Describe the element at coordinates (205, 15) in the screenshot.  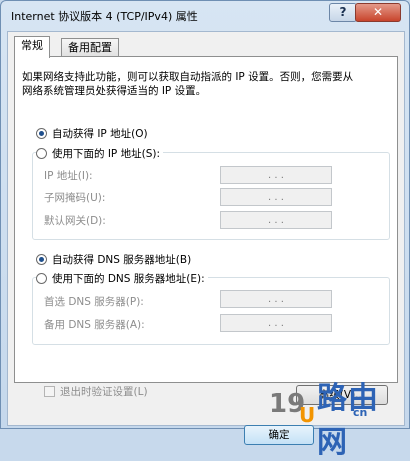
I see `title-bar: Internet 协议版本 4 (TCP/IPv4) 属性 ? ✕` at that location.